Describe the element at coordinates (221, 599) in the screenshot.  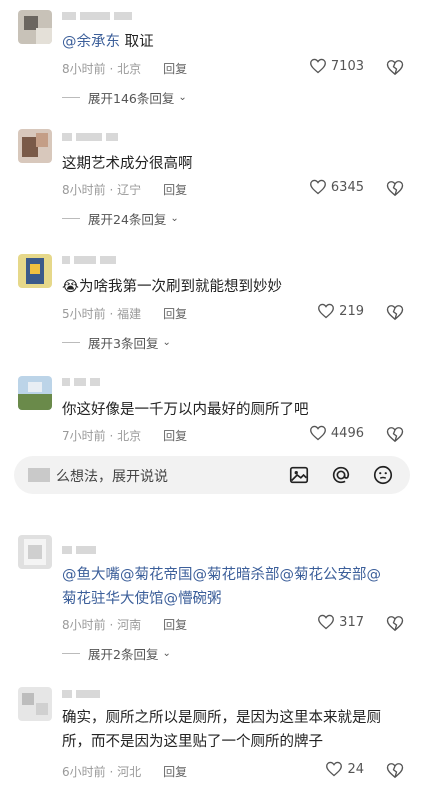
I see `mention-list-line2: 菊花驻华大使馆@懵碗粥` at that location.